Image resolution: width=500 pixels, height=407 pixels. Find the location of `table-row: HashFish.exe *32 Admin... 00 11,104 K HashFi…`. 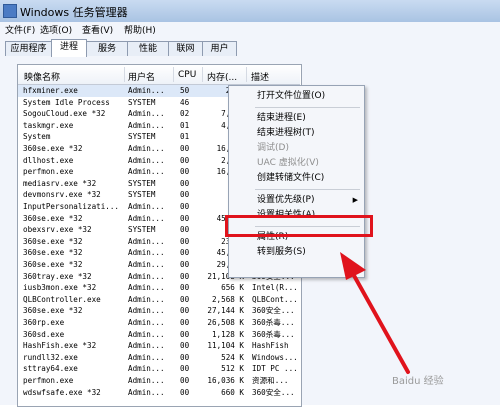

table-row: HashFish.exe *32 Admin... 00 11,104 K HashFi… is located at coordinates (159, 346).